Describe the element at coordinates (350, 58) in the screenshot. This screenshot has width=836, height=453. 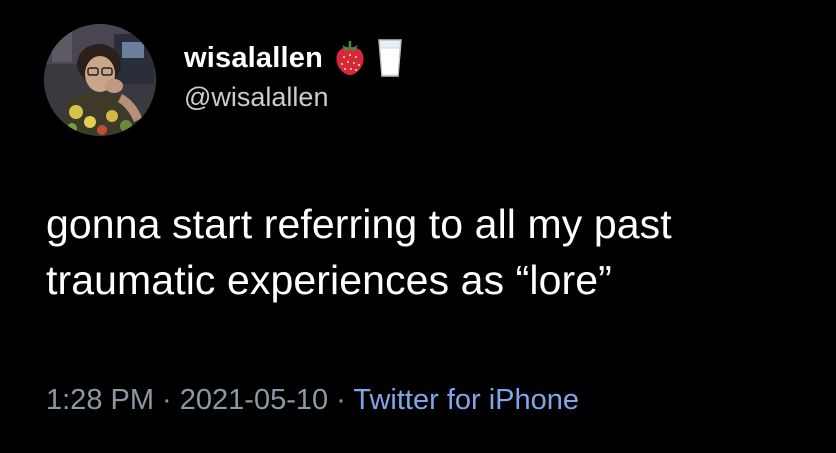
I see `strawberry-emoji-icon` at that location.